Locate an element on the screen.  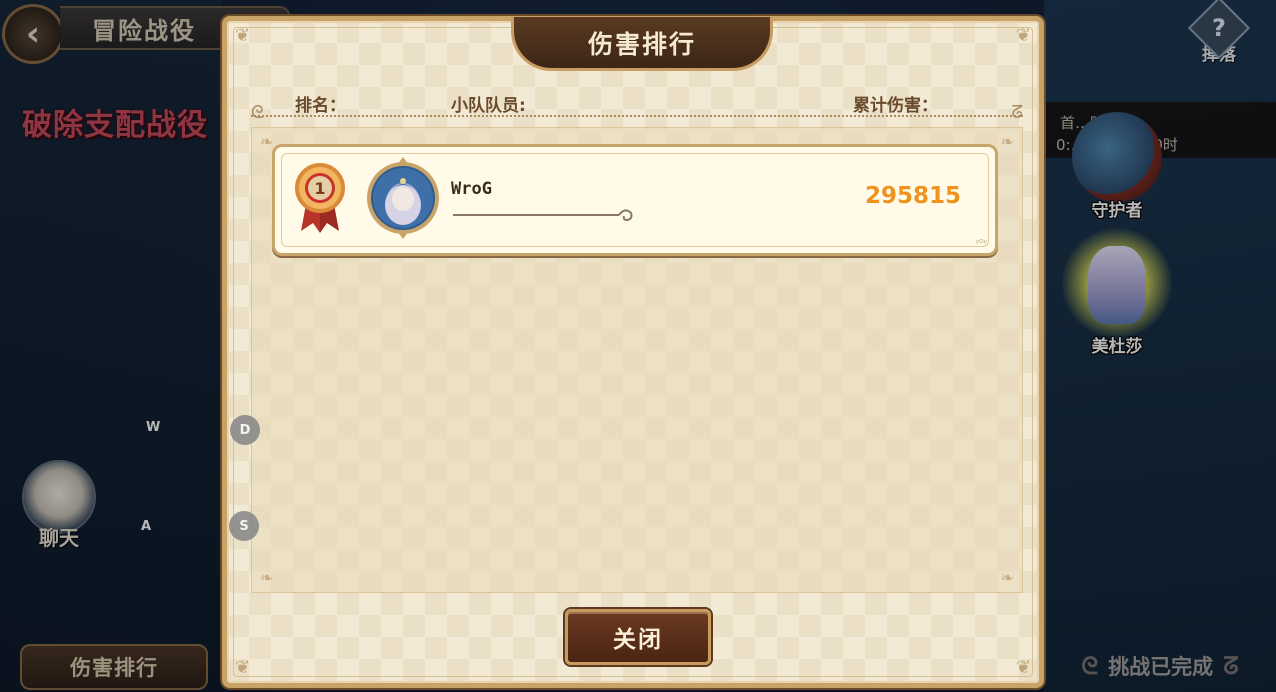
close-button-label: 关闭 is located at coordinates (638, 640).